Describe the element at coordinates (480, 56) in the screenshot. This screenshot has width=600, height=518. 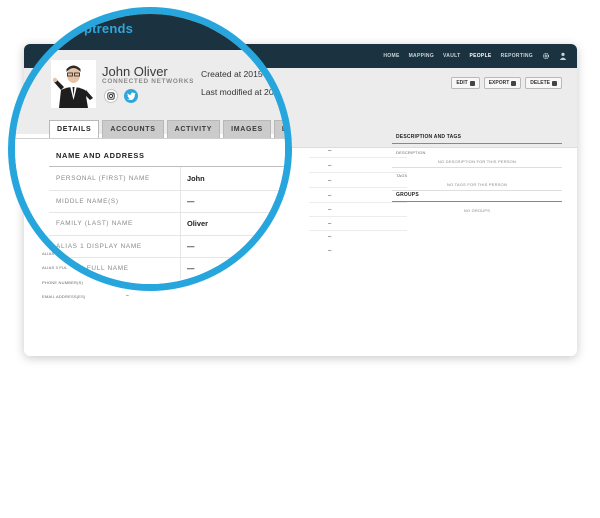
I see `nav-people: PEOPLE` at that location.